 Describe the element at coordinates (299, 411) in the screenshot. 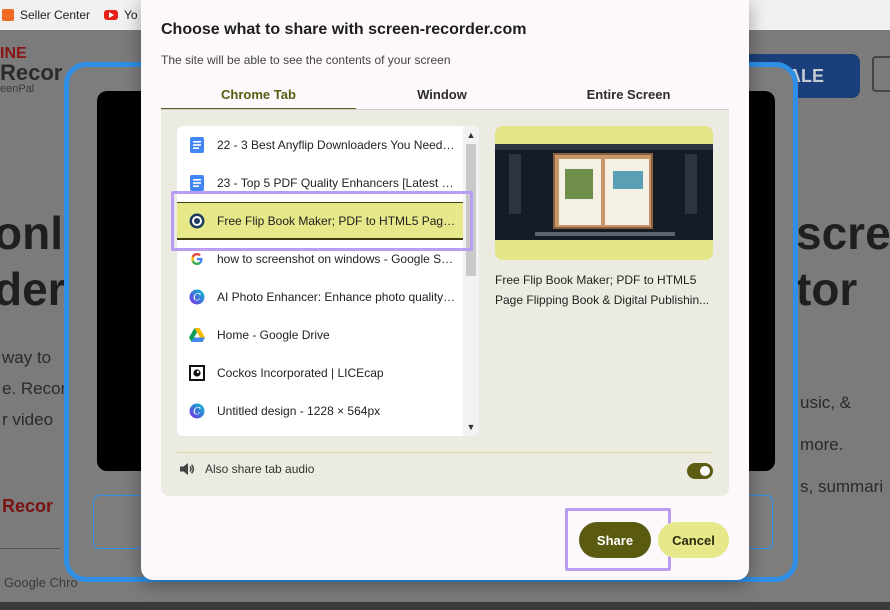

I see `tab-title: Untitled design - 1228 × 564px` at that location.